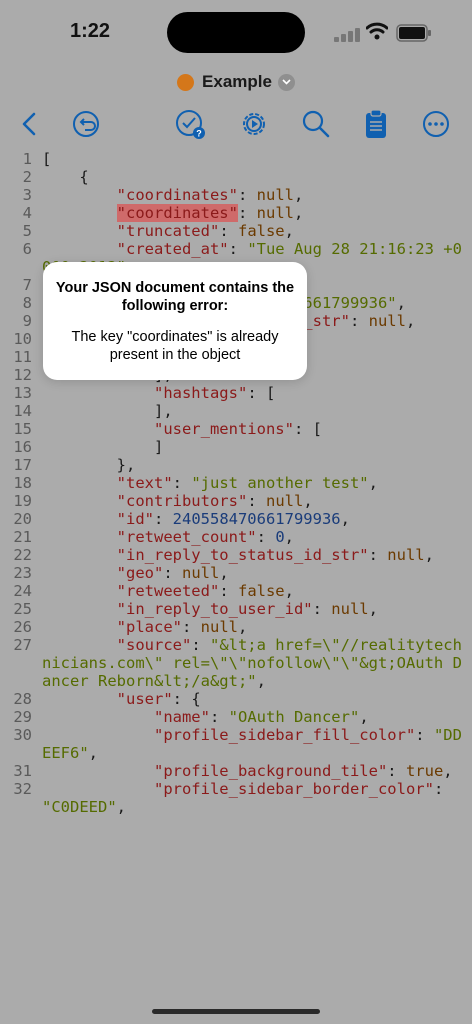  I want to click on back-icon, so click(30, 124).